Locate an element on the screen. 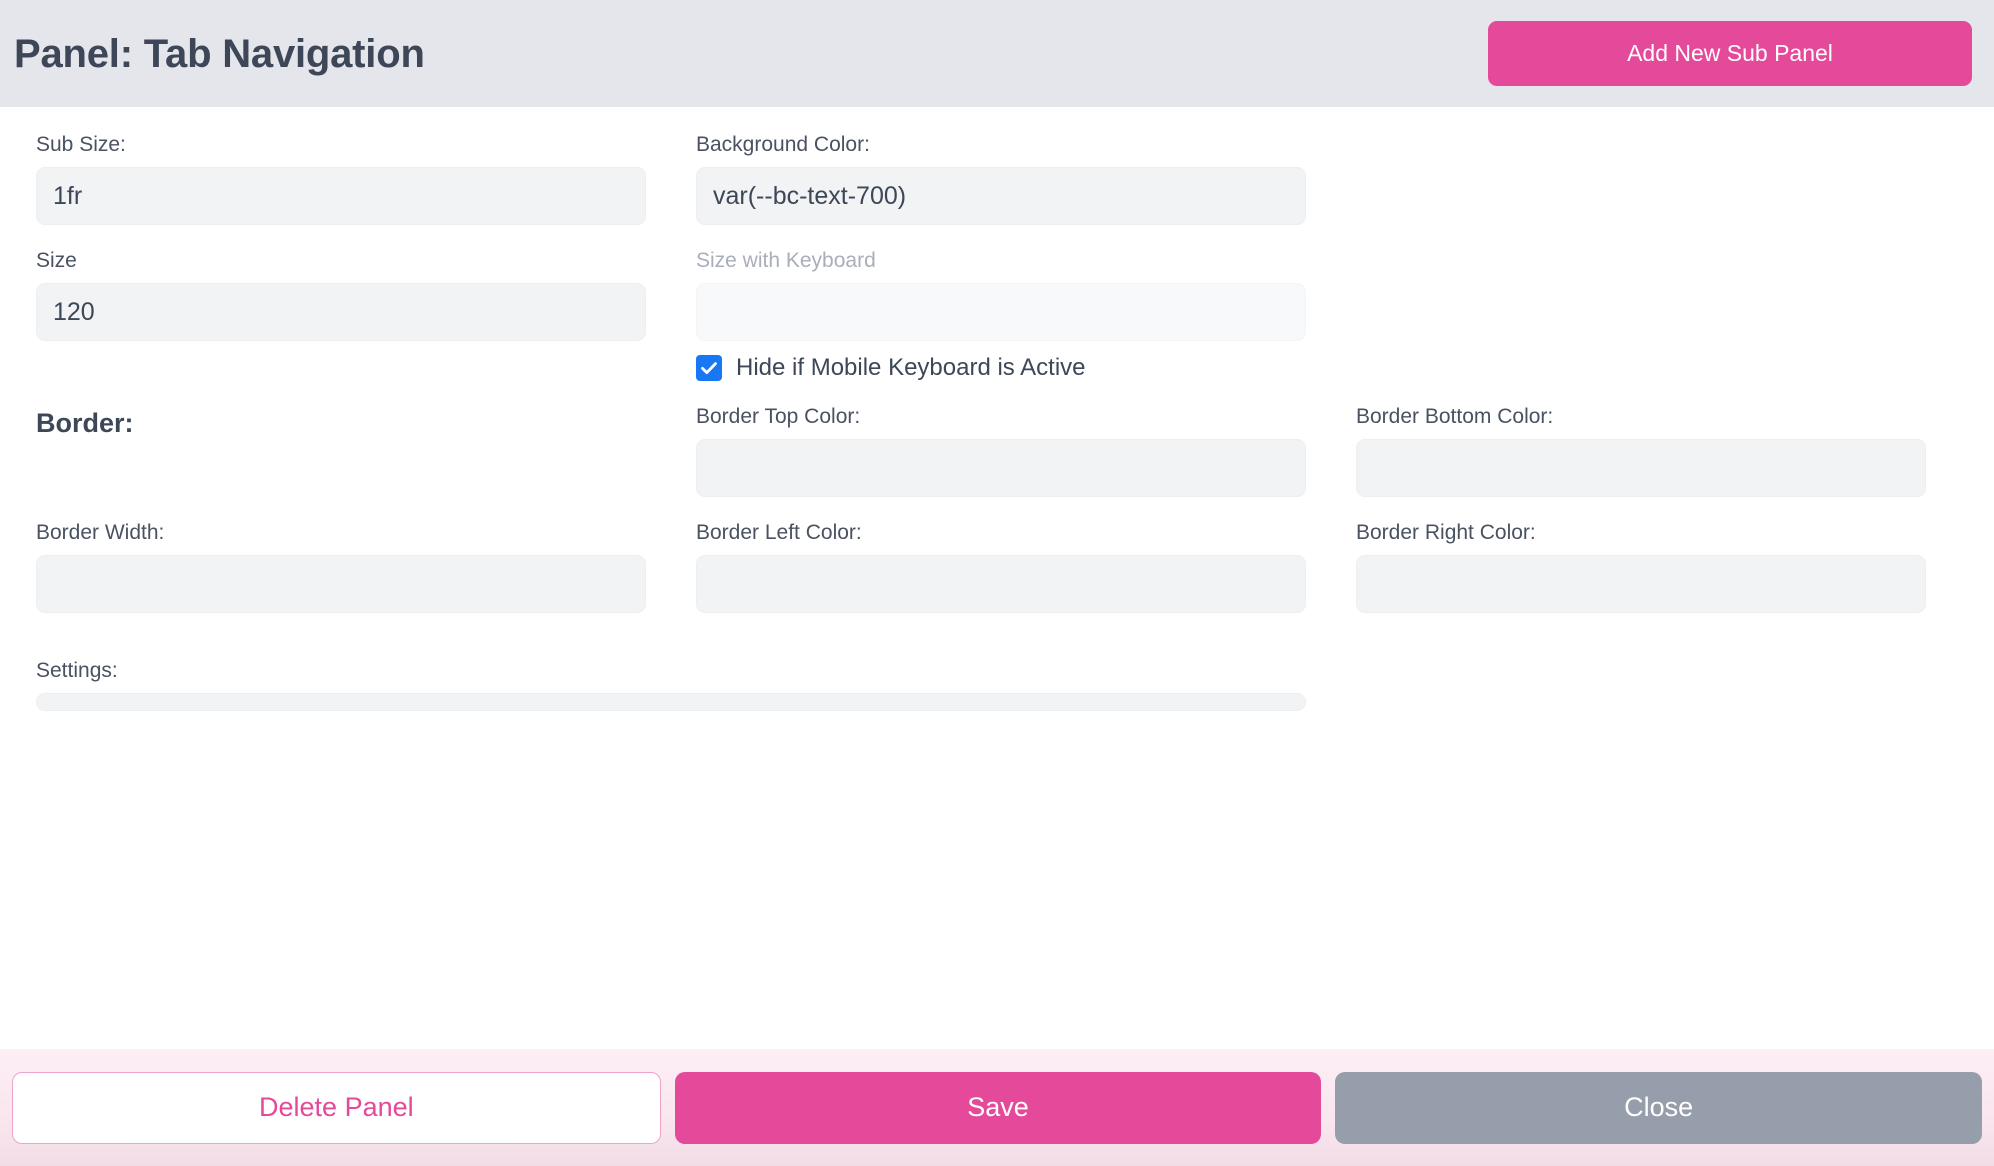 The width and height of the screenshot is (1994, 1166). close-button: Close is located at coordinates (1659, 1107).